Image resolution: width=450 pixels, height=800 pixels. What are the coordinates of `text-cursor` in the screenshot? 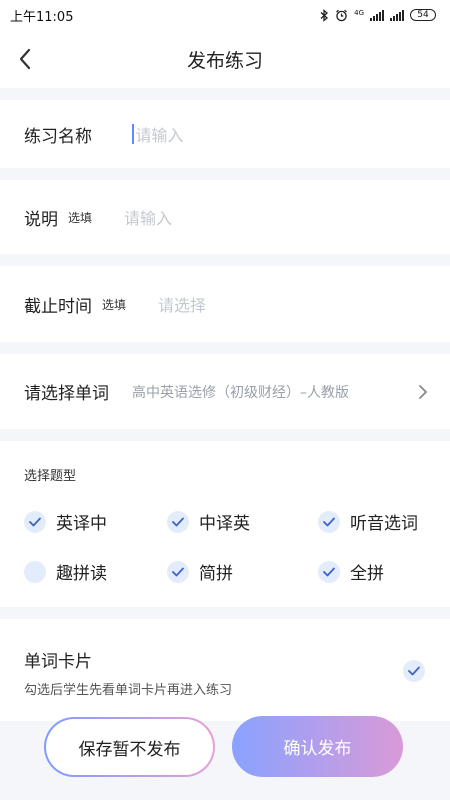 It's located at (133, 134).